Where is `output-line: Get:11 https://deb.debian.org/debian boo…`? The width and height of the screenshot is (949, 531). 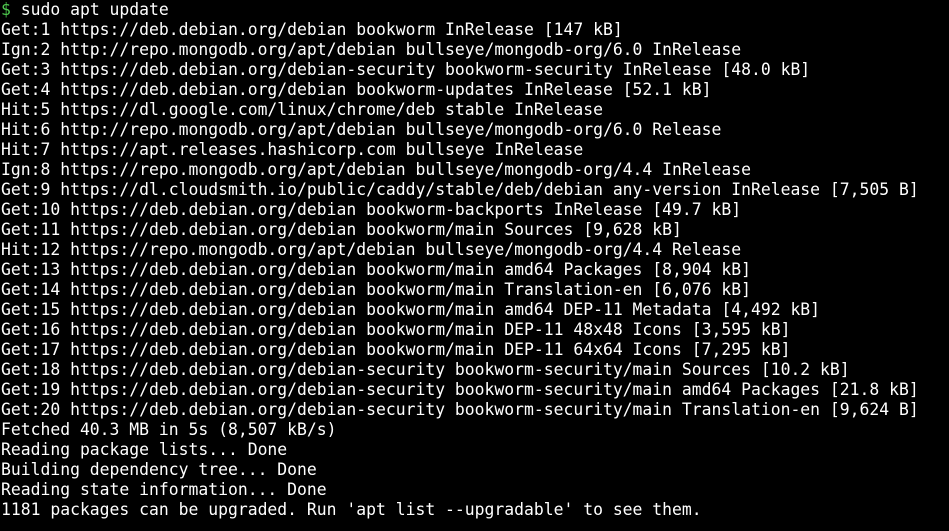 output-line: Get:11 https://deb.debian.org/debian boo… is located at coordinates (341, 229).